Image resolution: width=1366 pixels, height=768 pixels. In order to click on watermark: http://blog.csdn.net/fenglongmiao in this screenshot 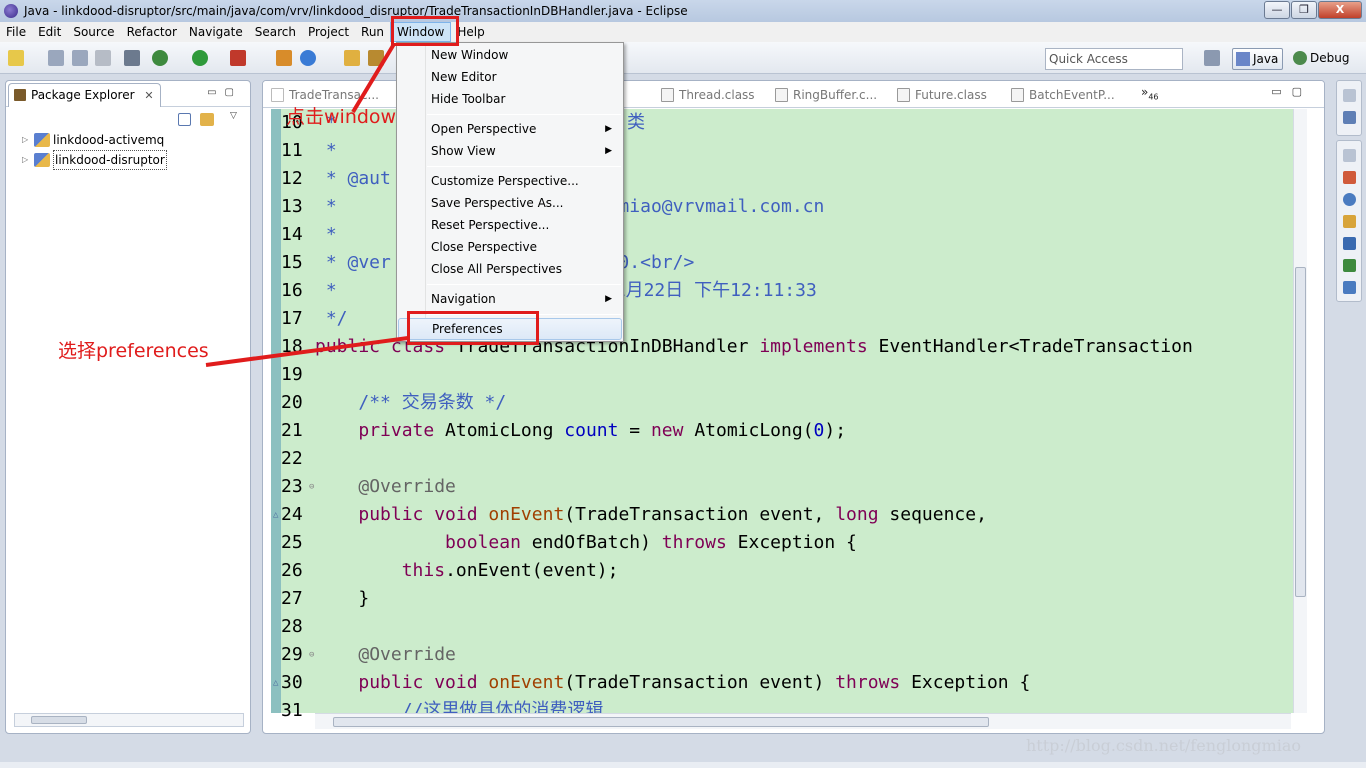, I will do `click(1163, 745)`.